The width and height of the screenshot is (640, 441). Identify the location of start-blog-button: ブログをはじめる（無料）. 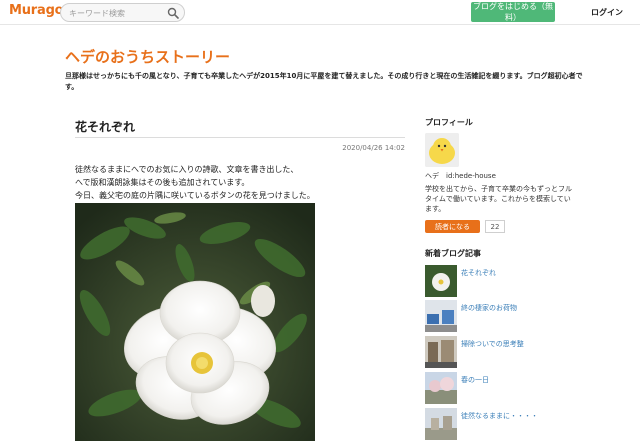
(513, 12).